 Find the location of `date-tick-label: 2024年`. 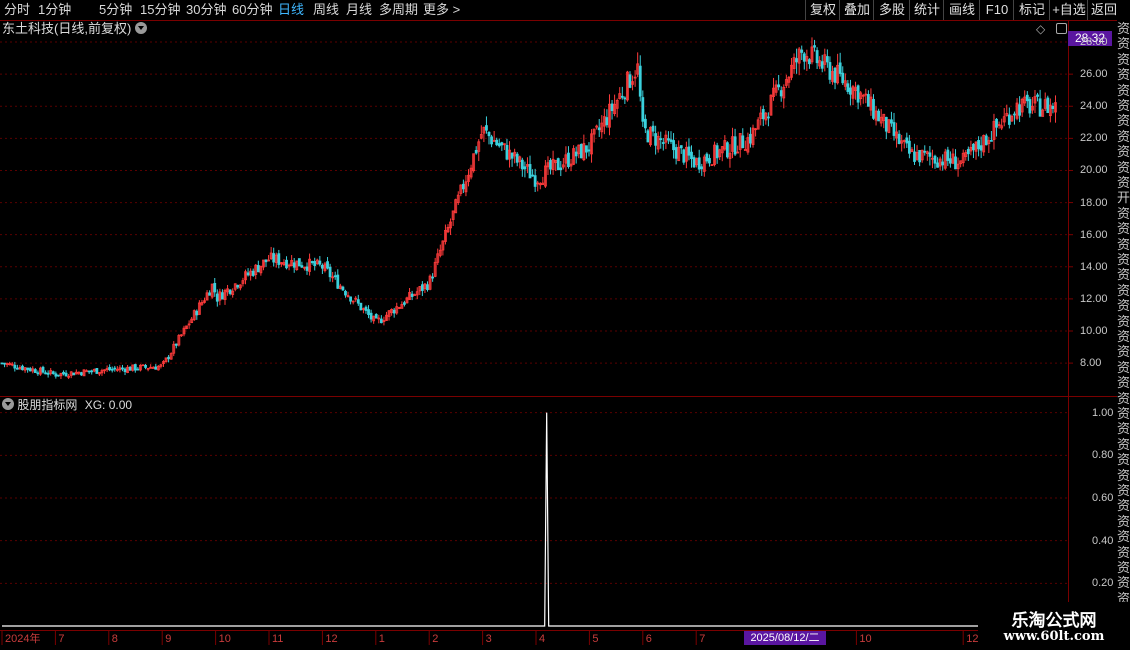

date-tick-label: 2024年 is located at coordinates (23, 639).